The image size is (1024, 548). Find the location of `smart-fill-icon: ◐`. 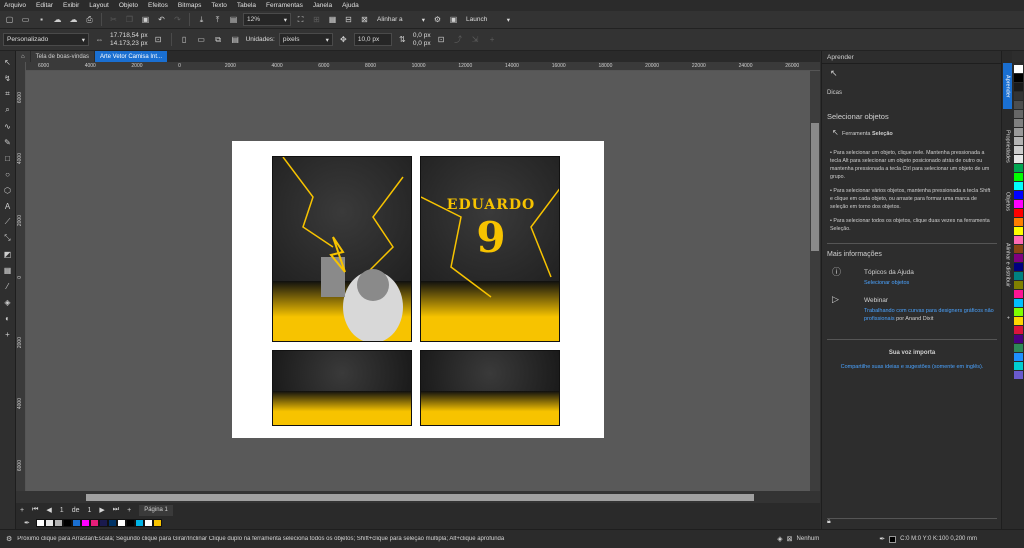

smart-fill-icon: ◐ is located at coordinates (7, 318).